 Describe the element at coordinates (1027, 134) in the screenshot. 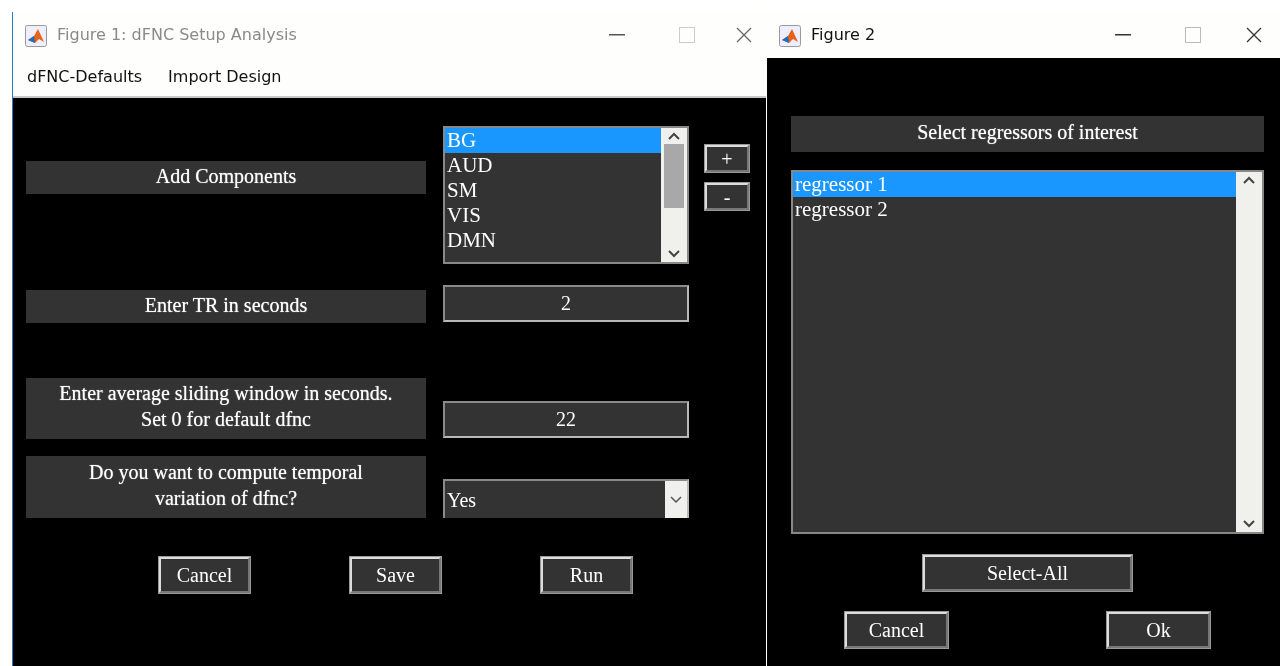

I see `panel-heading: Select regressors of interest` at that location.